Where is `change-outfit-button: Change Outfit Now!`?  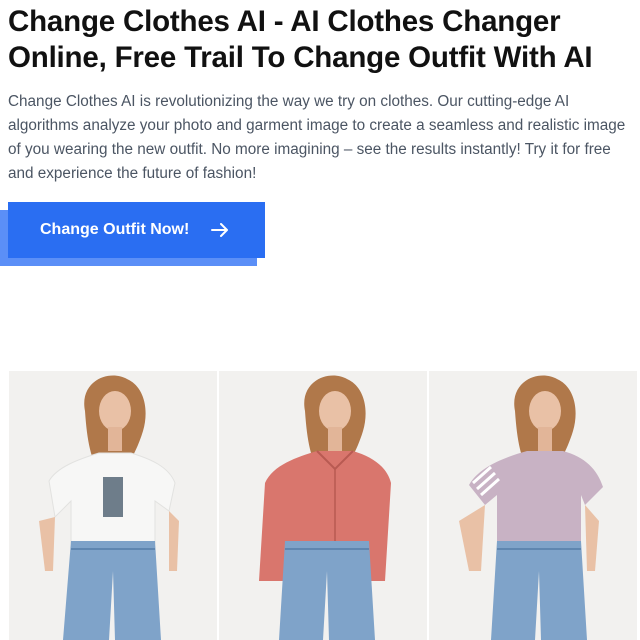
change-outfit-button: Change Outfit Now! is located at coordinates (136, 230).